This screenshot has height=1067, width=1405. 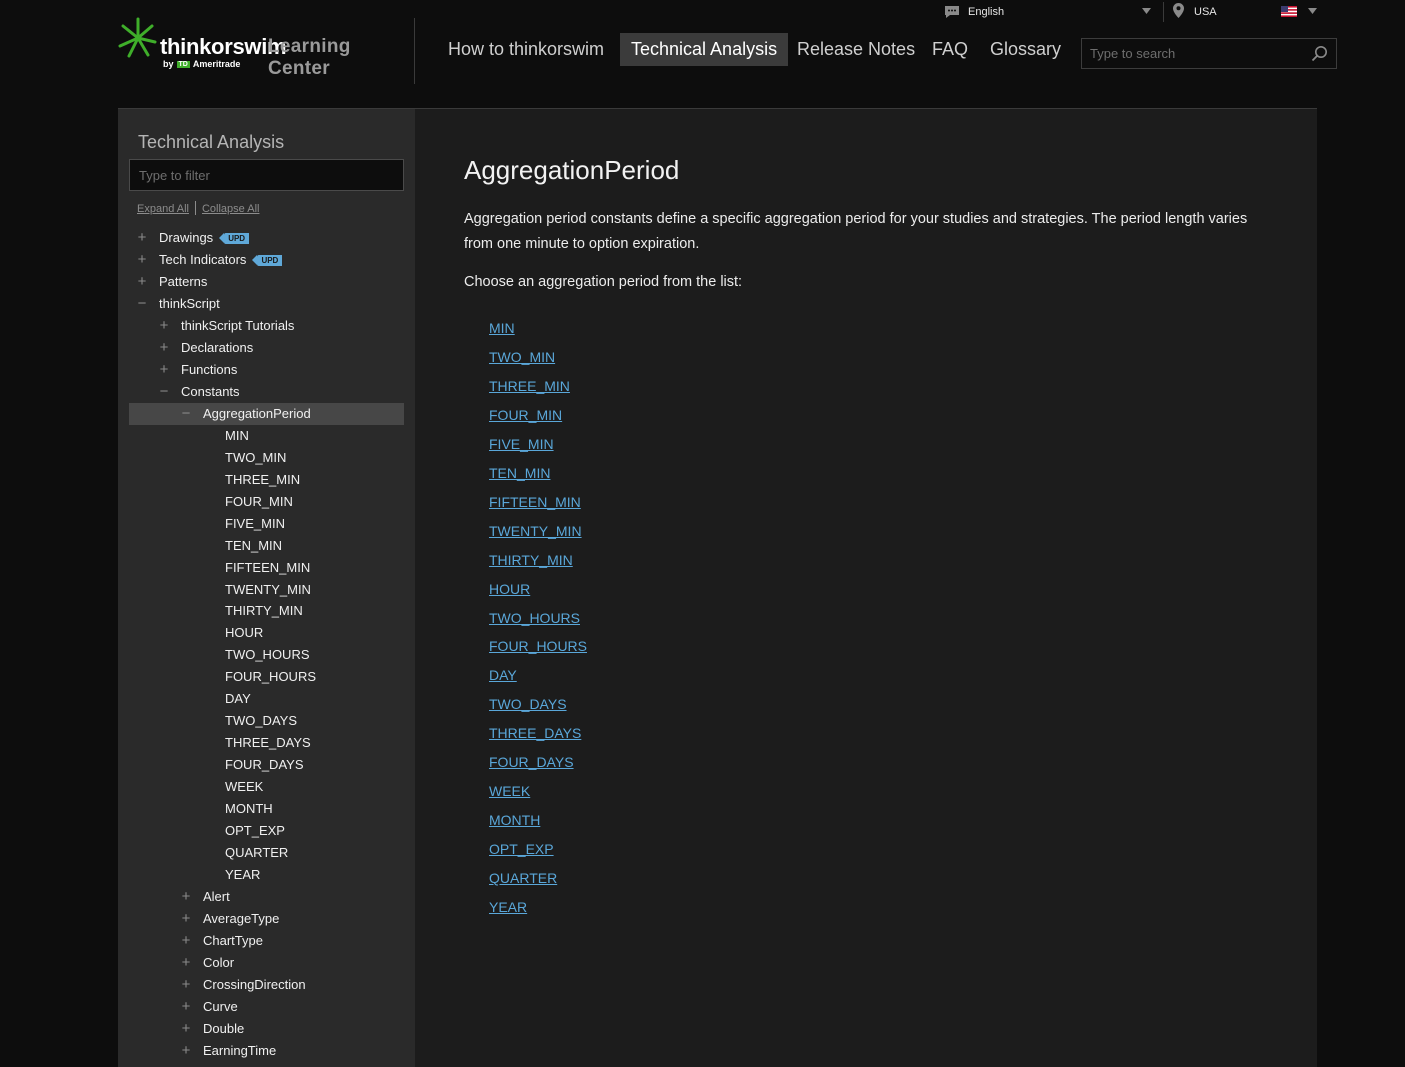 I want to click on period-link-year: YEAR, so click(x=508, y=907).